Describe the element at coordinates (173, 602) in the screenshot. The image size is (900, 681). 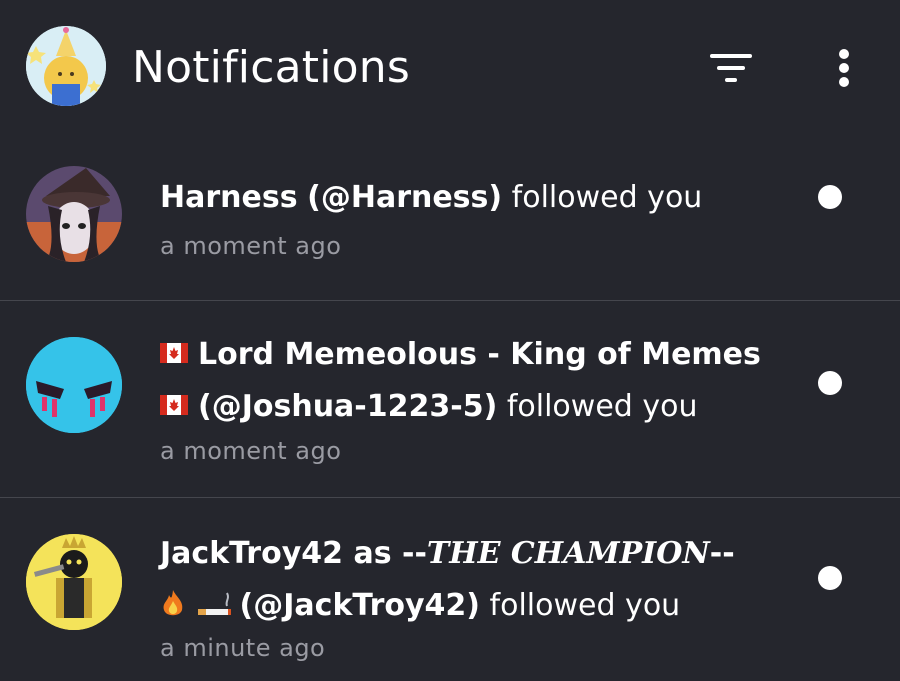
I see `fire-icon` at that location.